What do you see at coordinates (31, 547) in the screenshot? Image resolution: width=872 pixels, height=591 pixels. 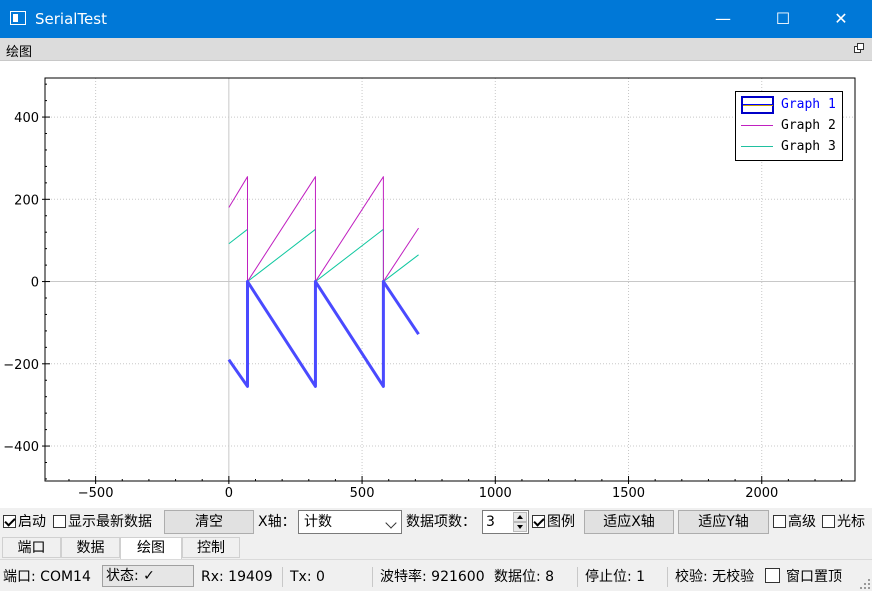 I see `tab-port: 端口` at bounding box center [31, 547].